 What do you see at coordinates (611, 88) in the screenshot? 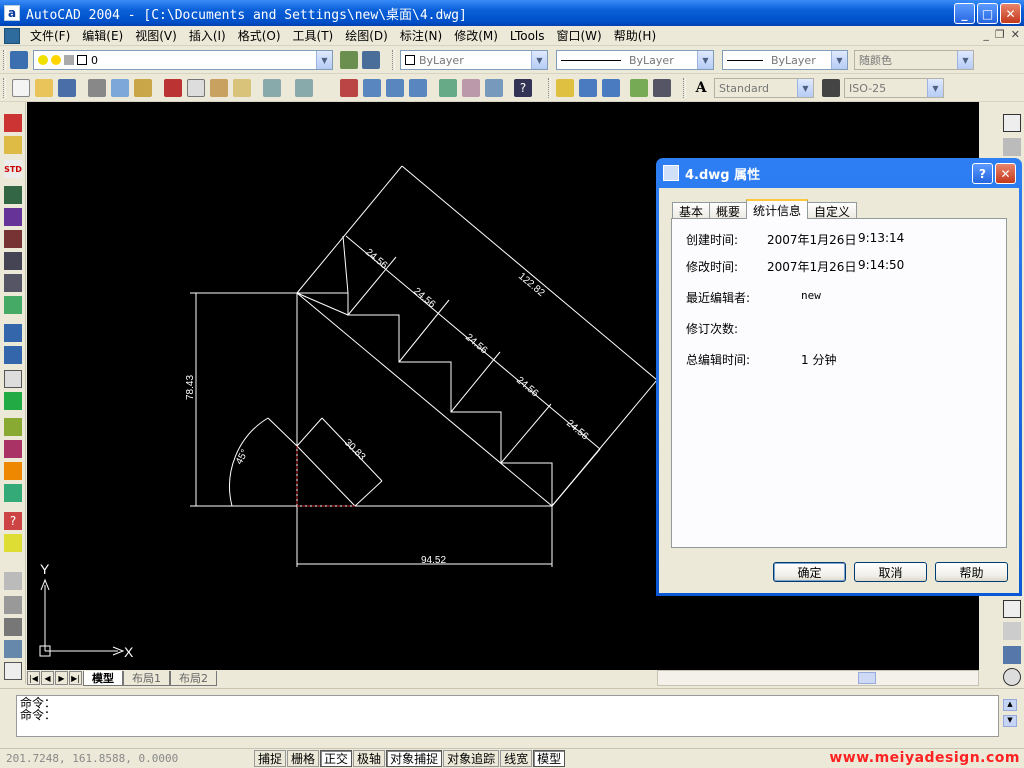
I see `baseline-dimension-icon` at bounding box center [611, 88].